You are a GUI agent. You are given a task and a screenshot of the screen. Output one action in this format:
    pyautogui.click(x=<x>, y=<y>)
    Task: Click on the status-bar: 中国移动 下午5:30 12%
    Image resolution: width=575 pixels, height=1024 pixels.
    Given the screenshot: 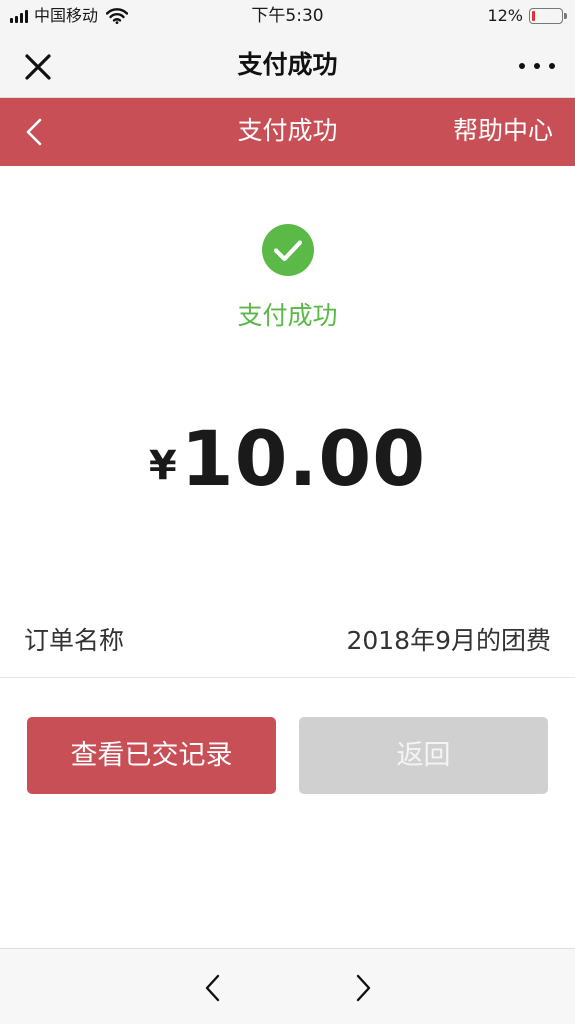 What is the action you would take?
    pyautogui.click(x=287, y=17)
    